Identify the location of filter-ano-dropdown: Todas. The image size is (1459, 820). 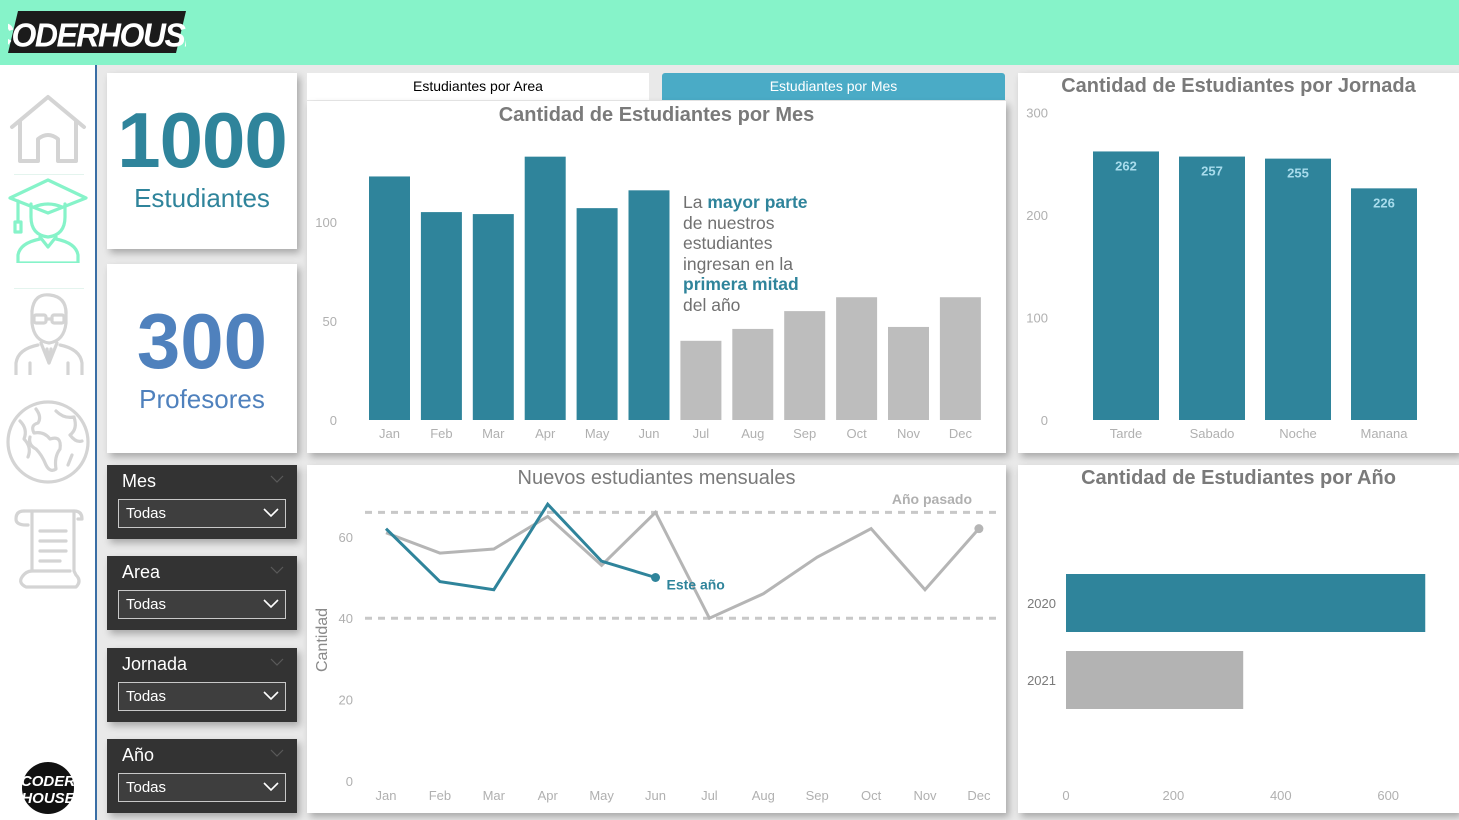
(202, 787).